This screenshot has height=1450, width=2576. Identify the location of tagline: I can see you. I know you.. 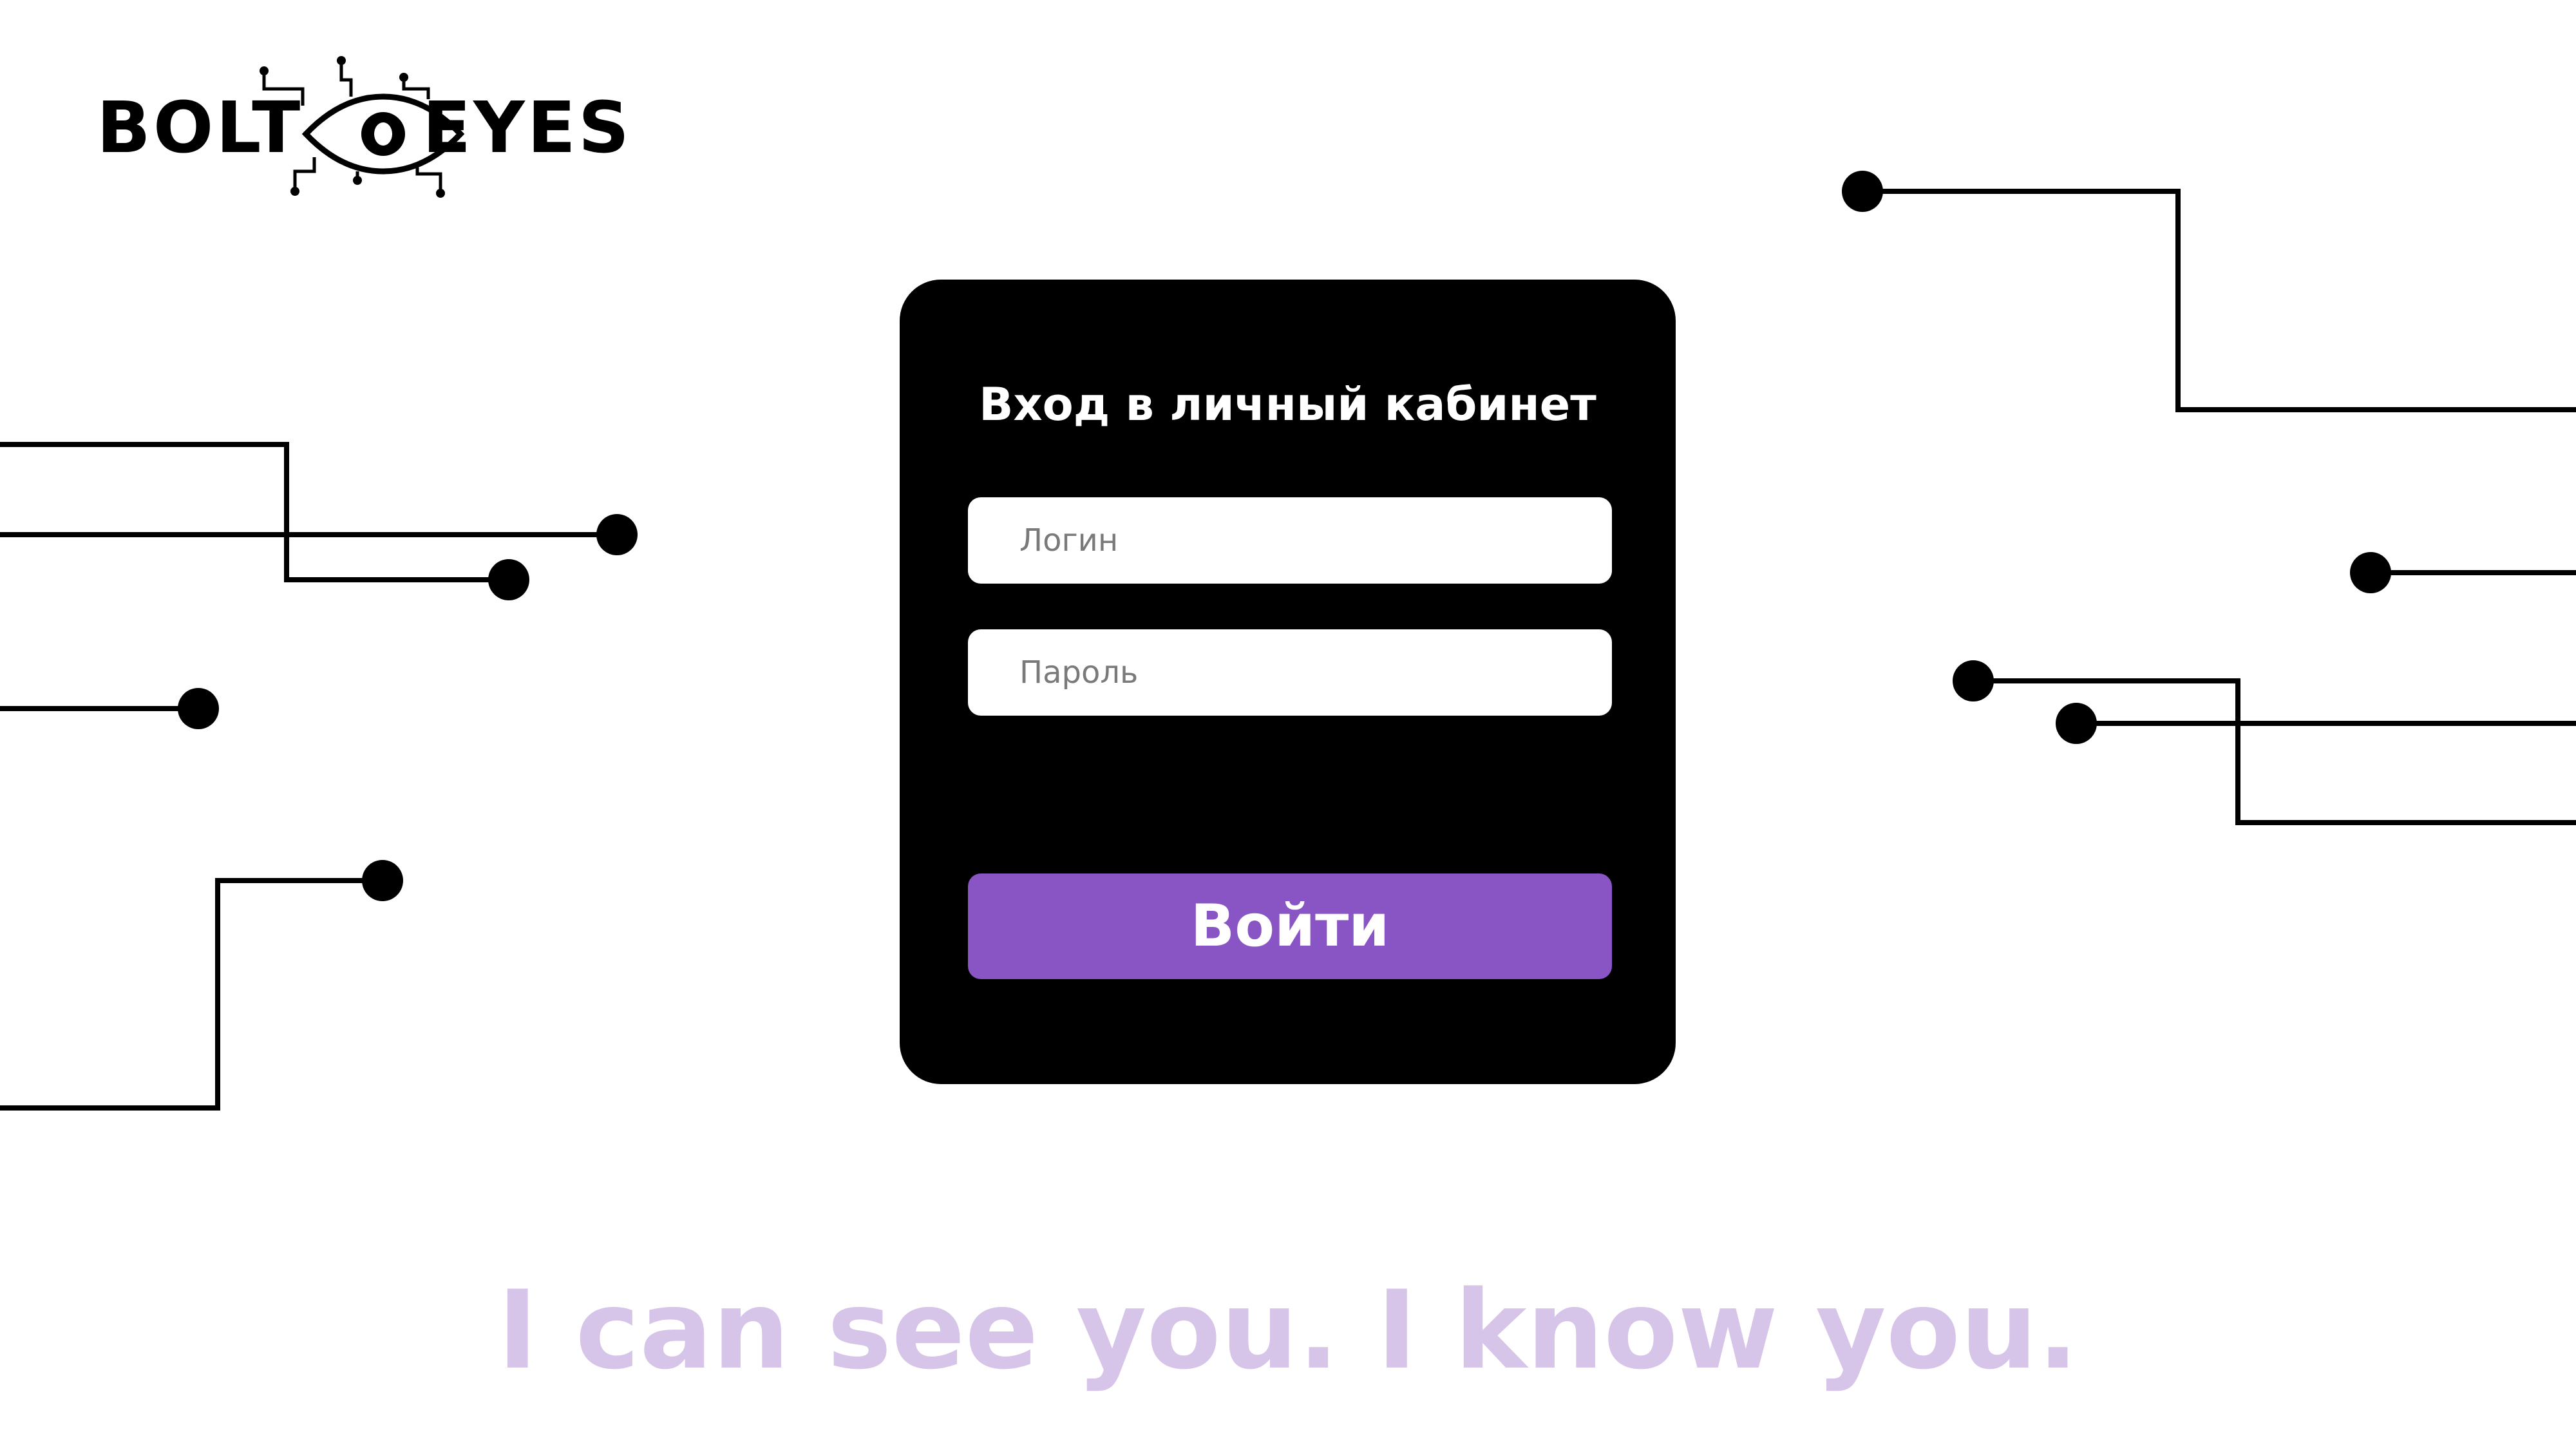
(1288, 1330).